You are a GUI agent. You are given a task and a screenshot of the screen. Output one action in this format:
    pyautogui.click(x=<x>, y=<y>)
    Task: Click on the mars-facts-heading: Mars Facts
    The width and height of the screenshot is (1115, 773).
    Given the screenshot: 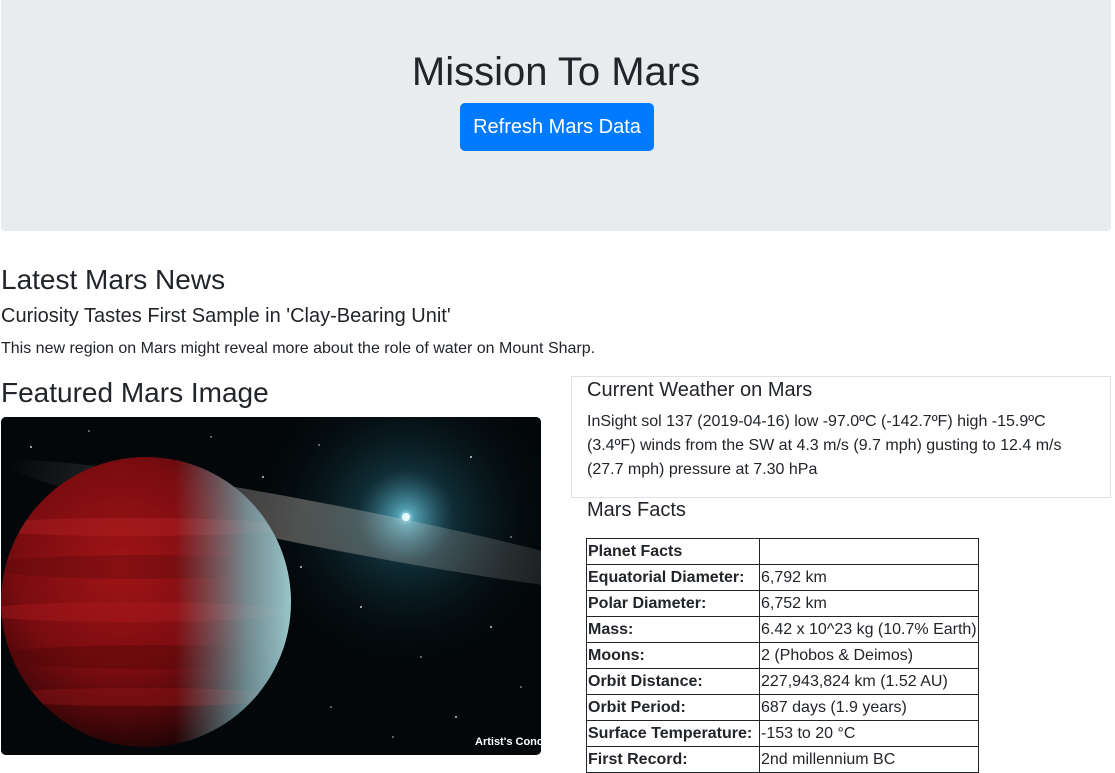 What is the action you would take?
    pyautogui.click(x=636, y=510)
    